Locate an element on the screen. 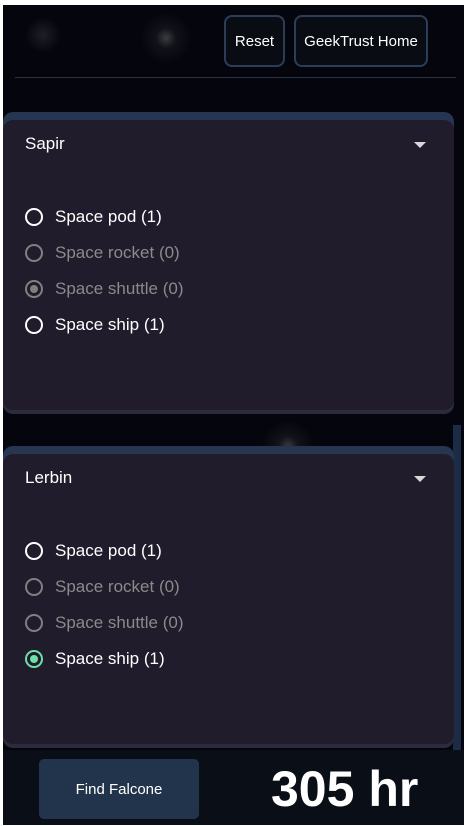  scrollbar is located at coordinates (457, 590).